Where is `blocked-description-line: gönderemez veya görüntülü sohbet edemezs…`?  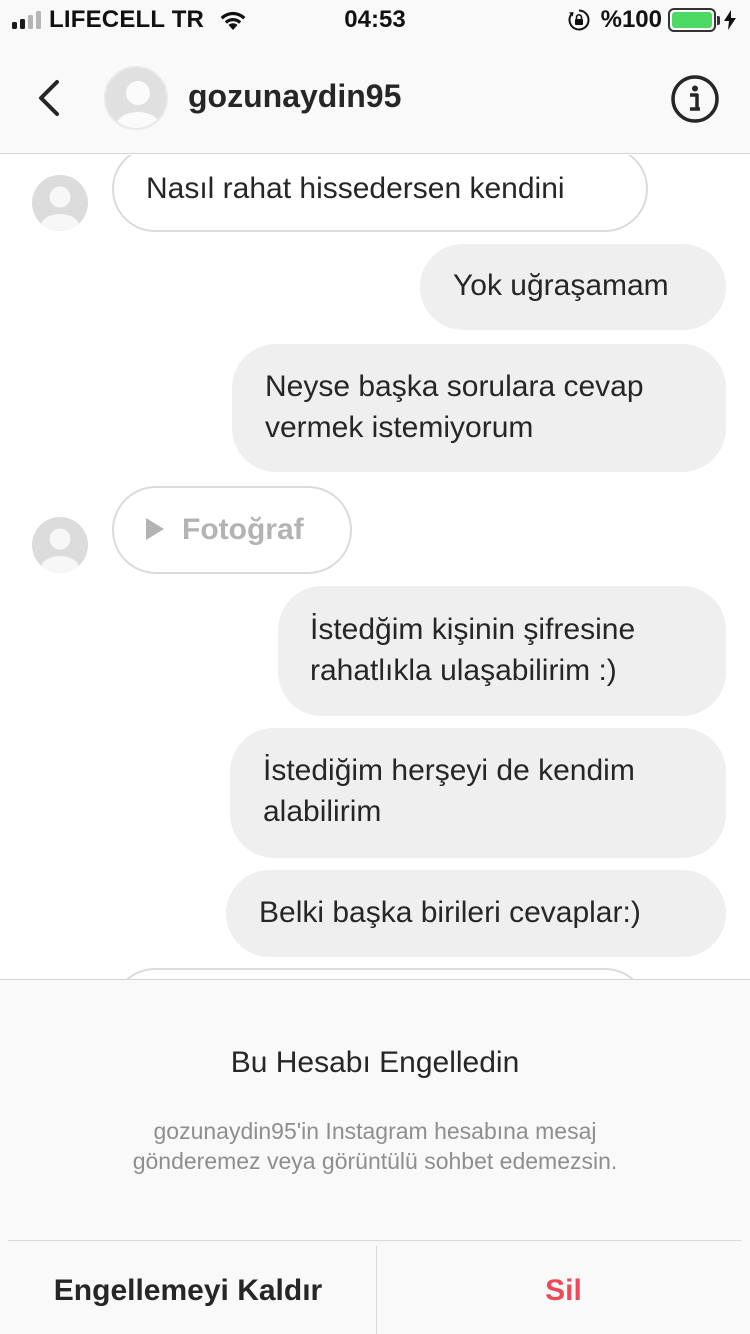
blocked-description-line: gönderemez veya görüntülü sohbet edemezs… is located at coordinates (375, 1161).